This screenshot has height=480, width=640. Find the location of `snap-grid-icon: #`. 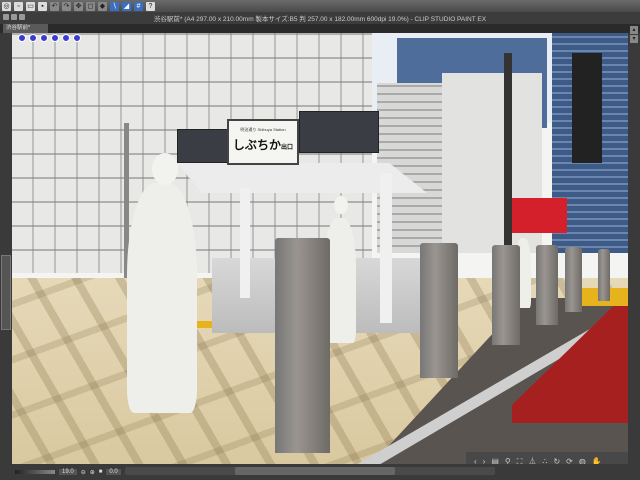

snap-grid-icon: # is located at coordinates (138, 6).